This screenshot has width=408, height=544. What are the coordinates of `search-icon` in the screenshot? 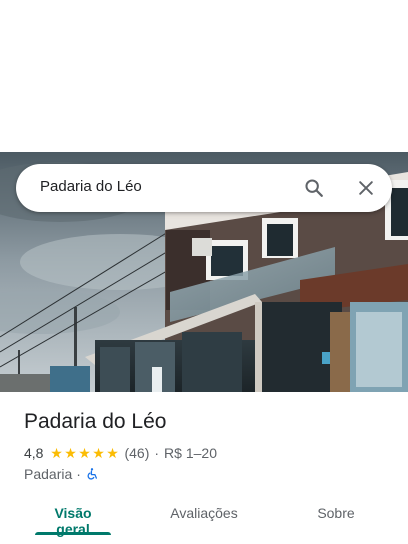 It's located at (314, 188).